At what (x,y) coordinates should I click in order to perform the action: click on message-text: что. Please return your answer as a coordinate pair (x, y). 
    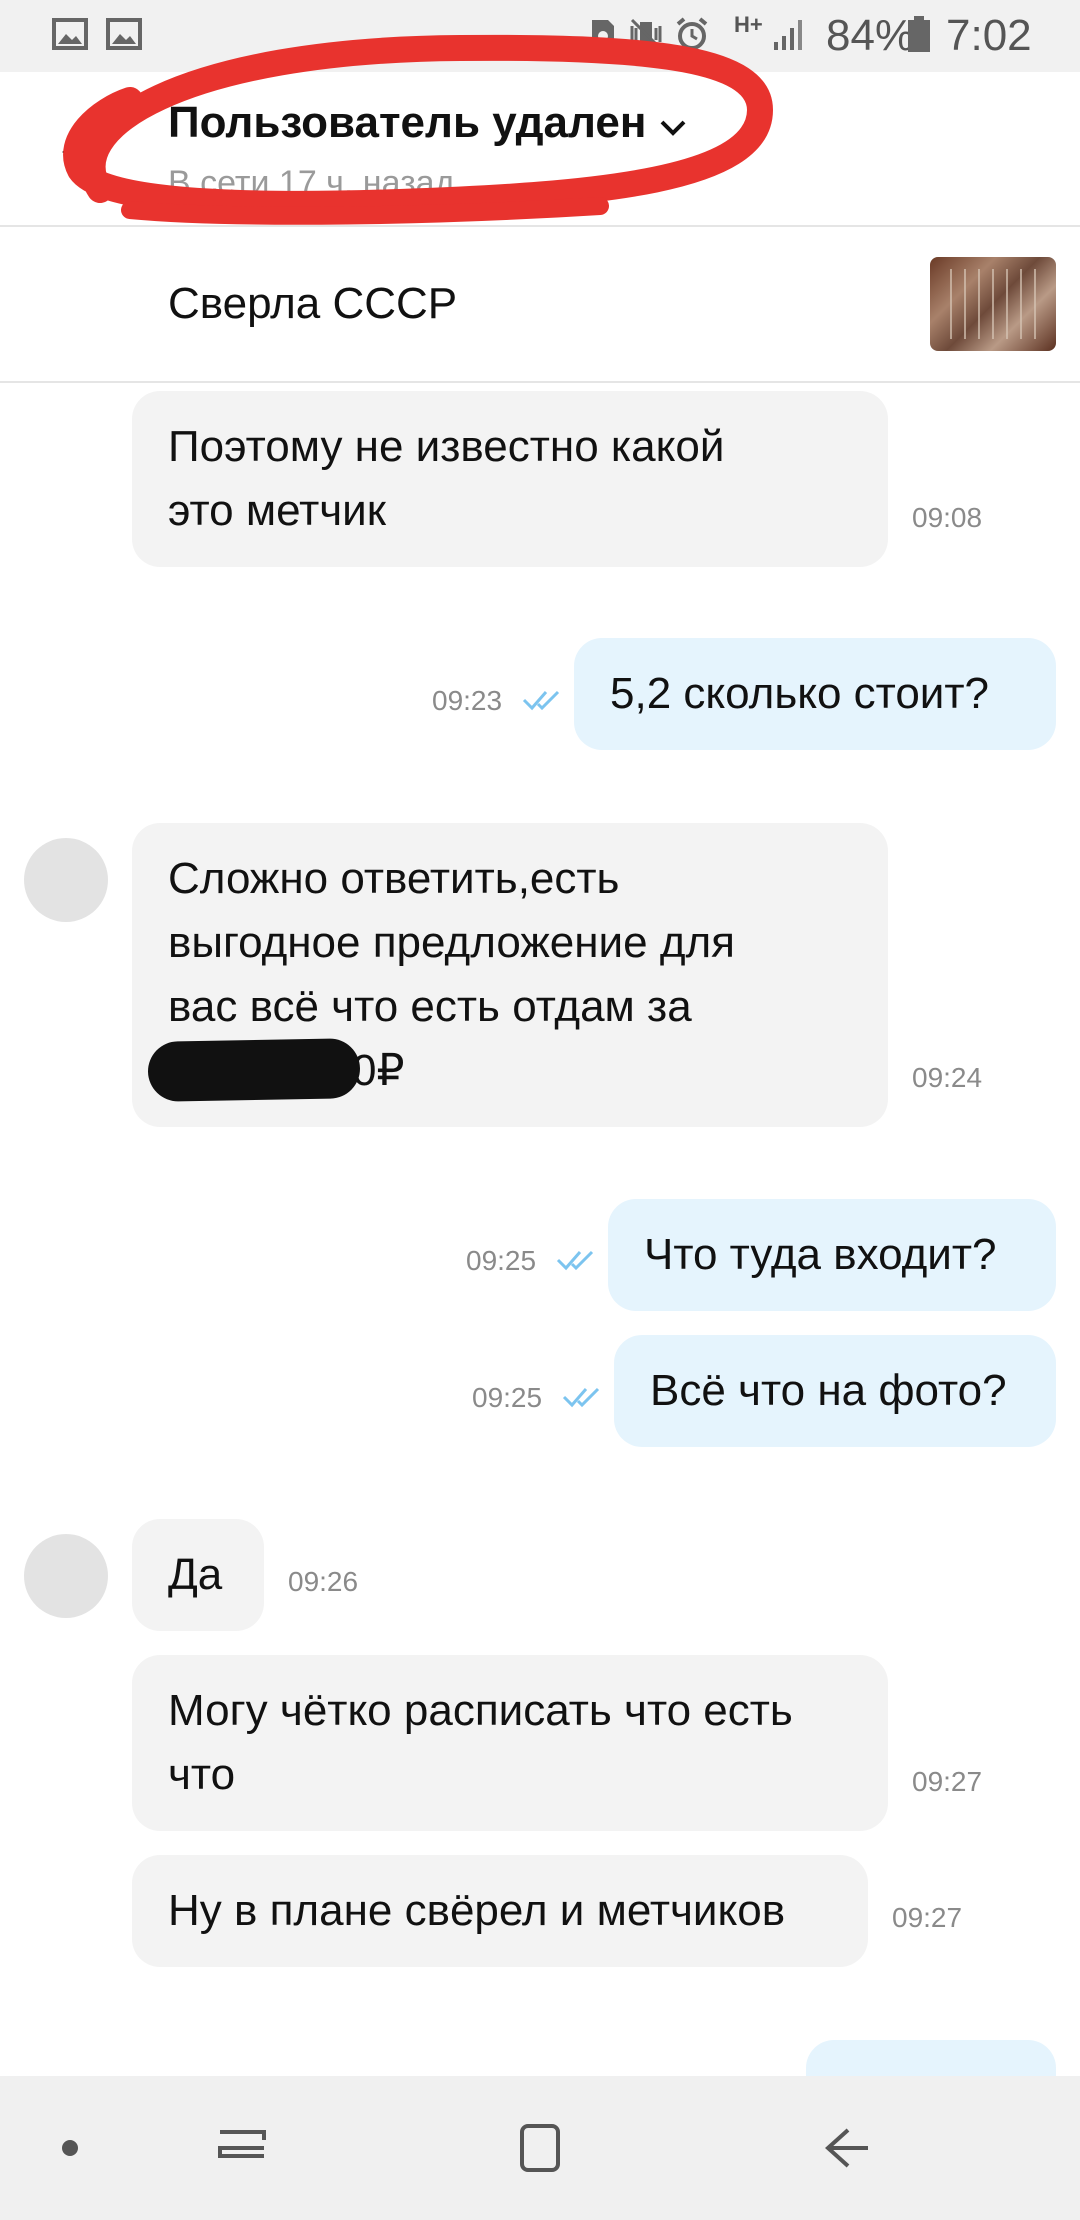
    Looking at the image, I should click on (202, 1774).